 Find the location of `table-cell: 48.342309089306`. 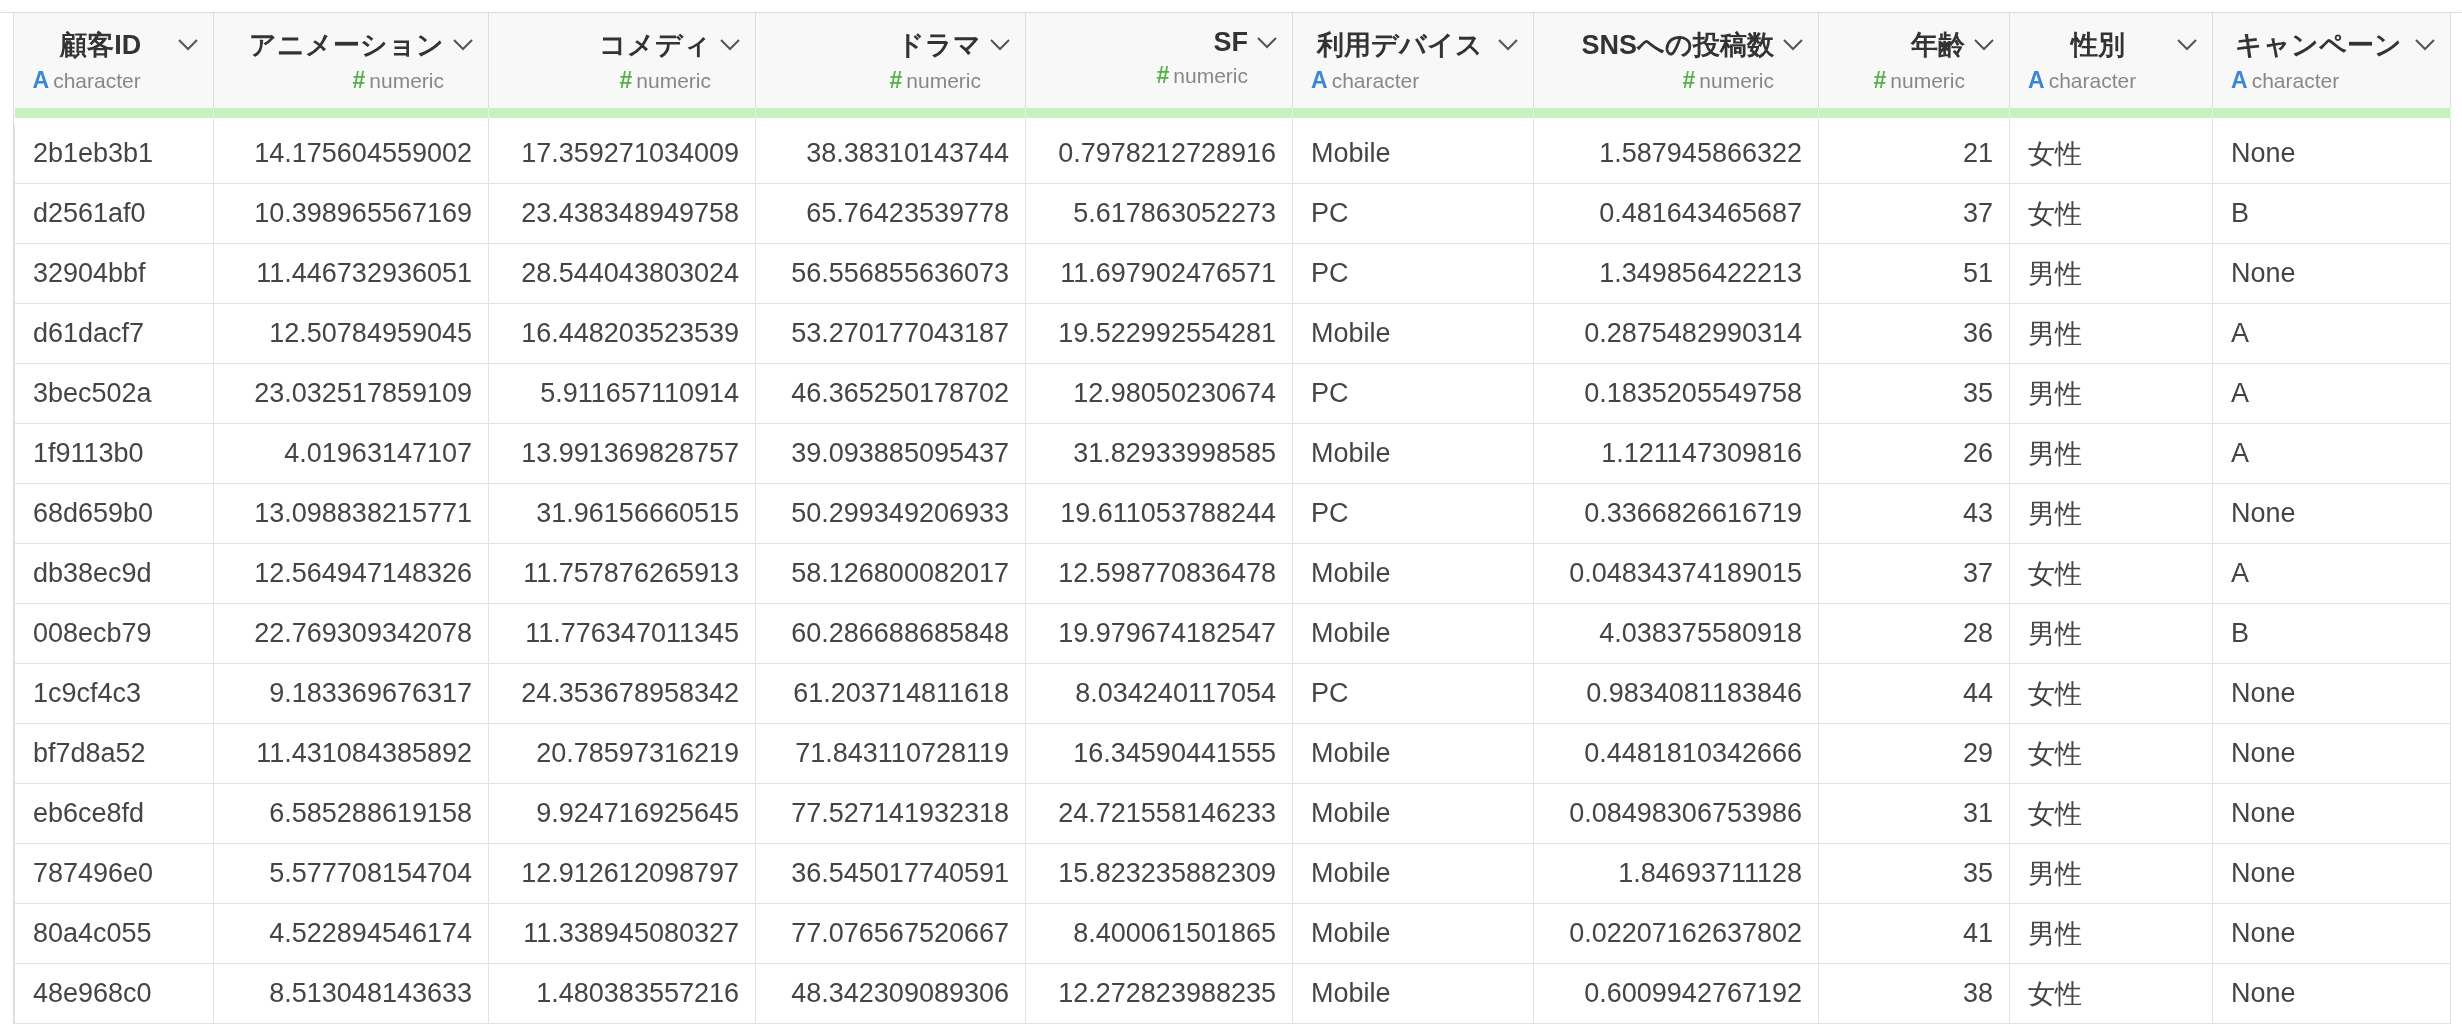

table-cell: 48.342309089306 is located at coordinates (890, 993).